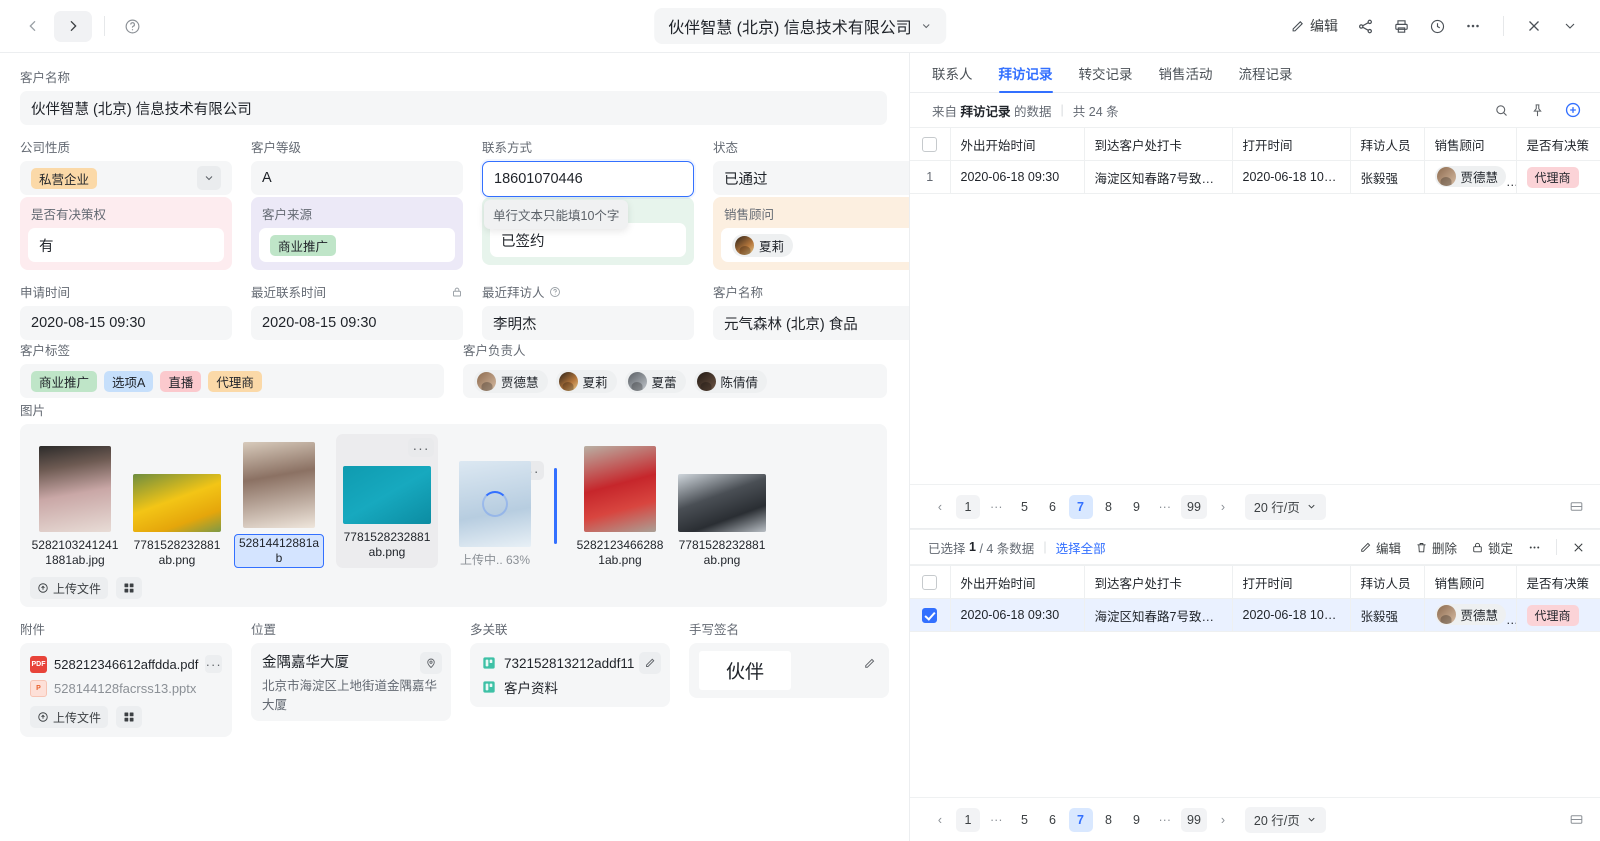  Describe the element at coordinates (1365, 26) in the screenshot. I see `share-button` at that location.